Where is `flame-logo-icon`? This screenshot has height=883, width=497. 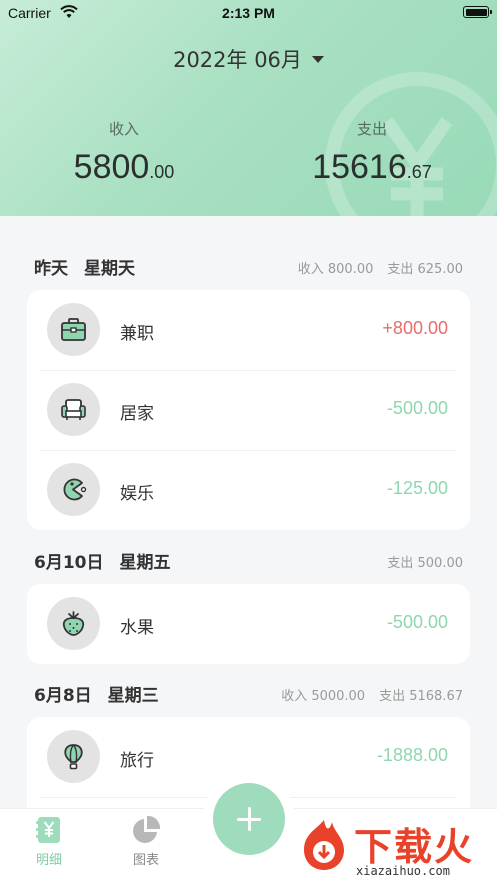 flame-logo-icon is located at coordinates (324, 845).